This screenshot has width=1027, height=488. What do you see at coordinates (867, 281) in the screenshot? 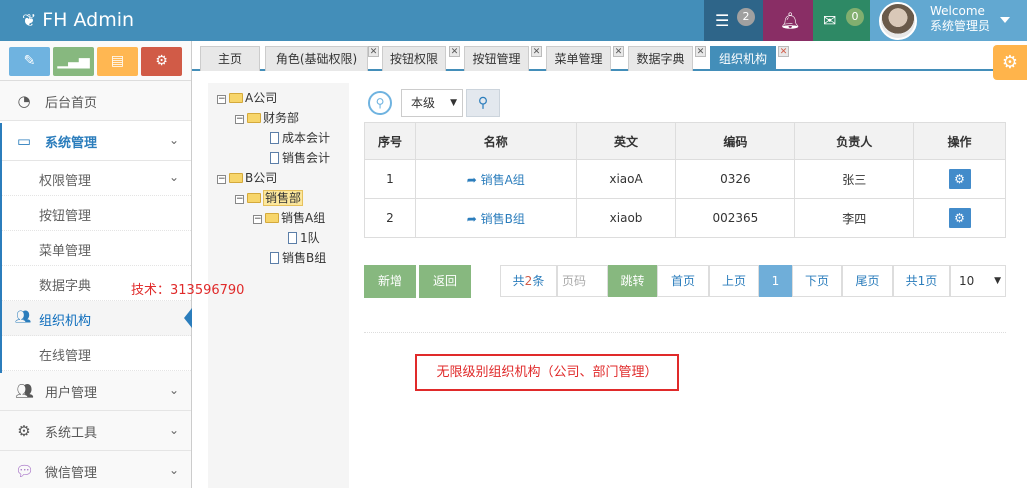
I see `last-page-button: 尾页` at bounding box center [867, 281].